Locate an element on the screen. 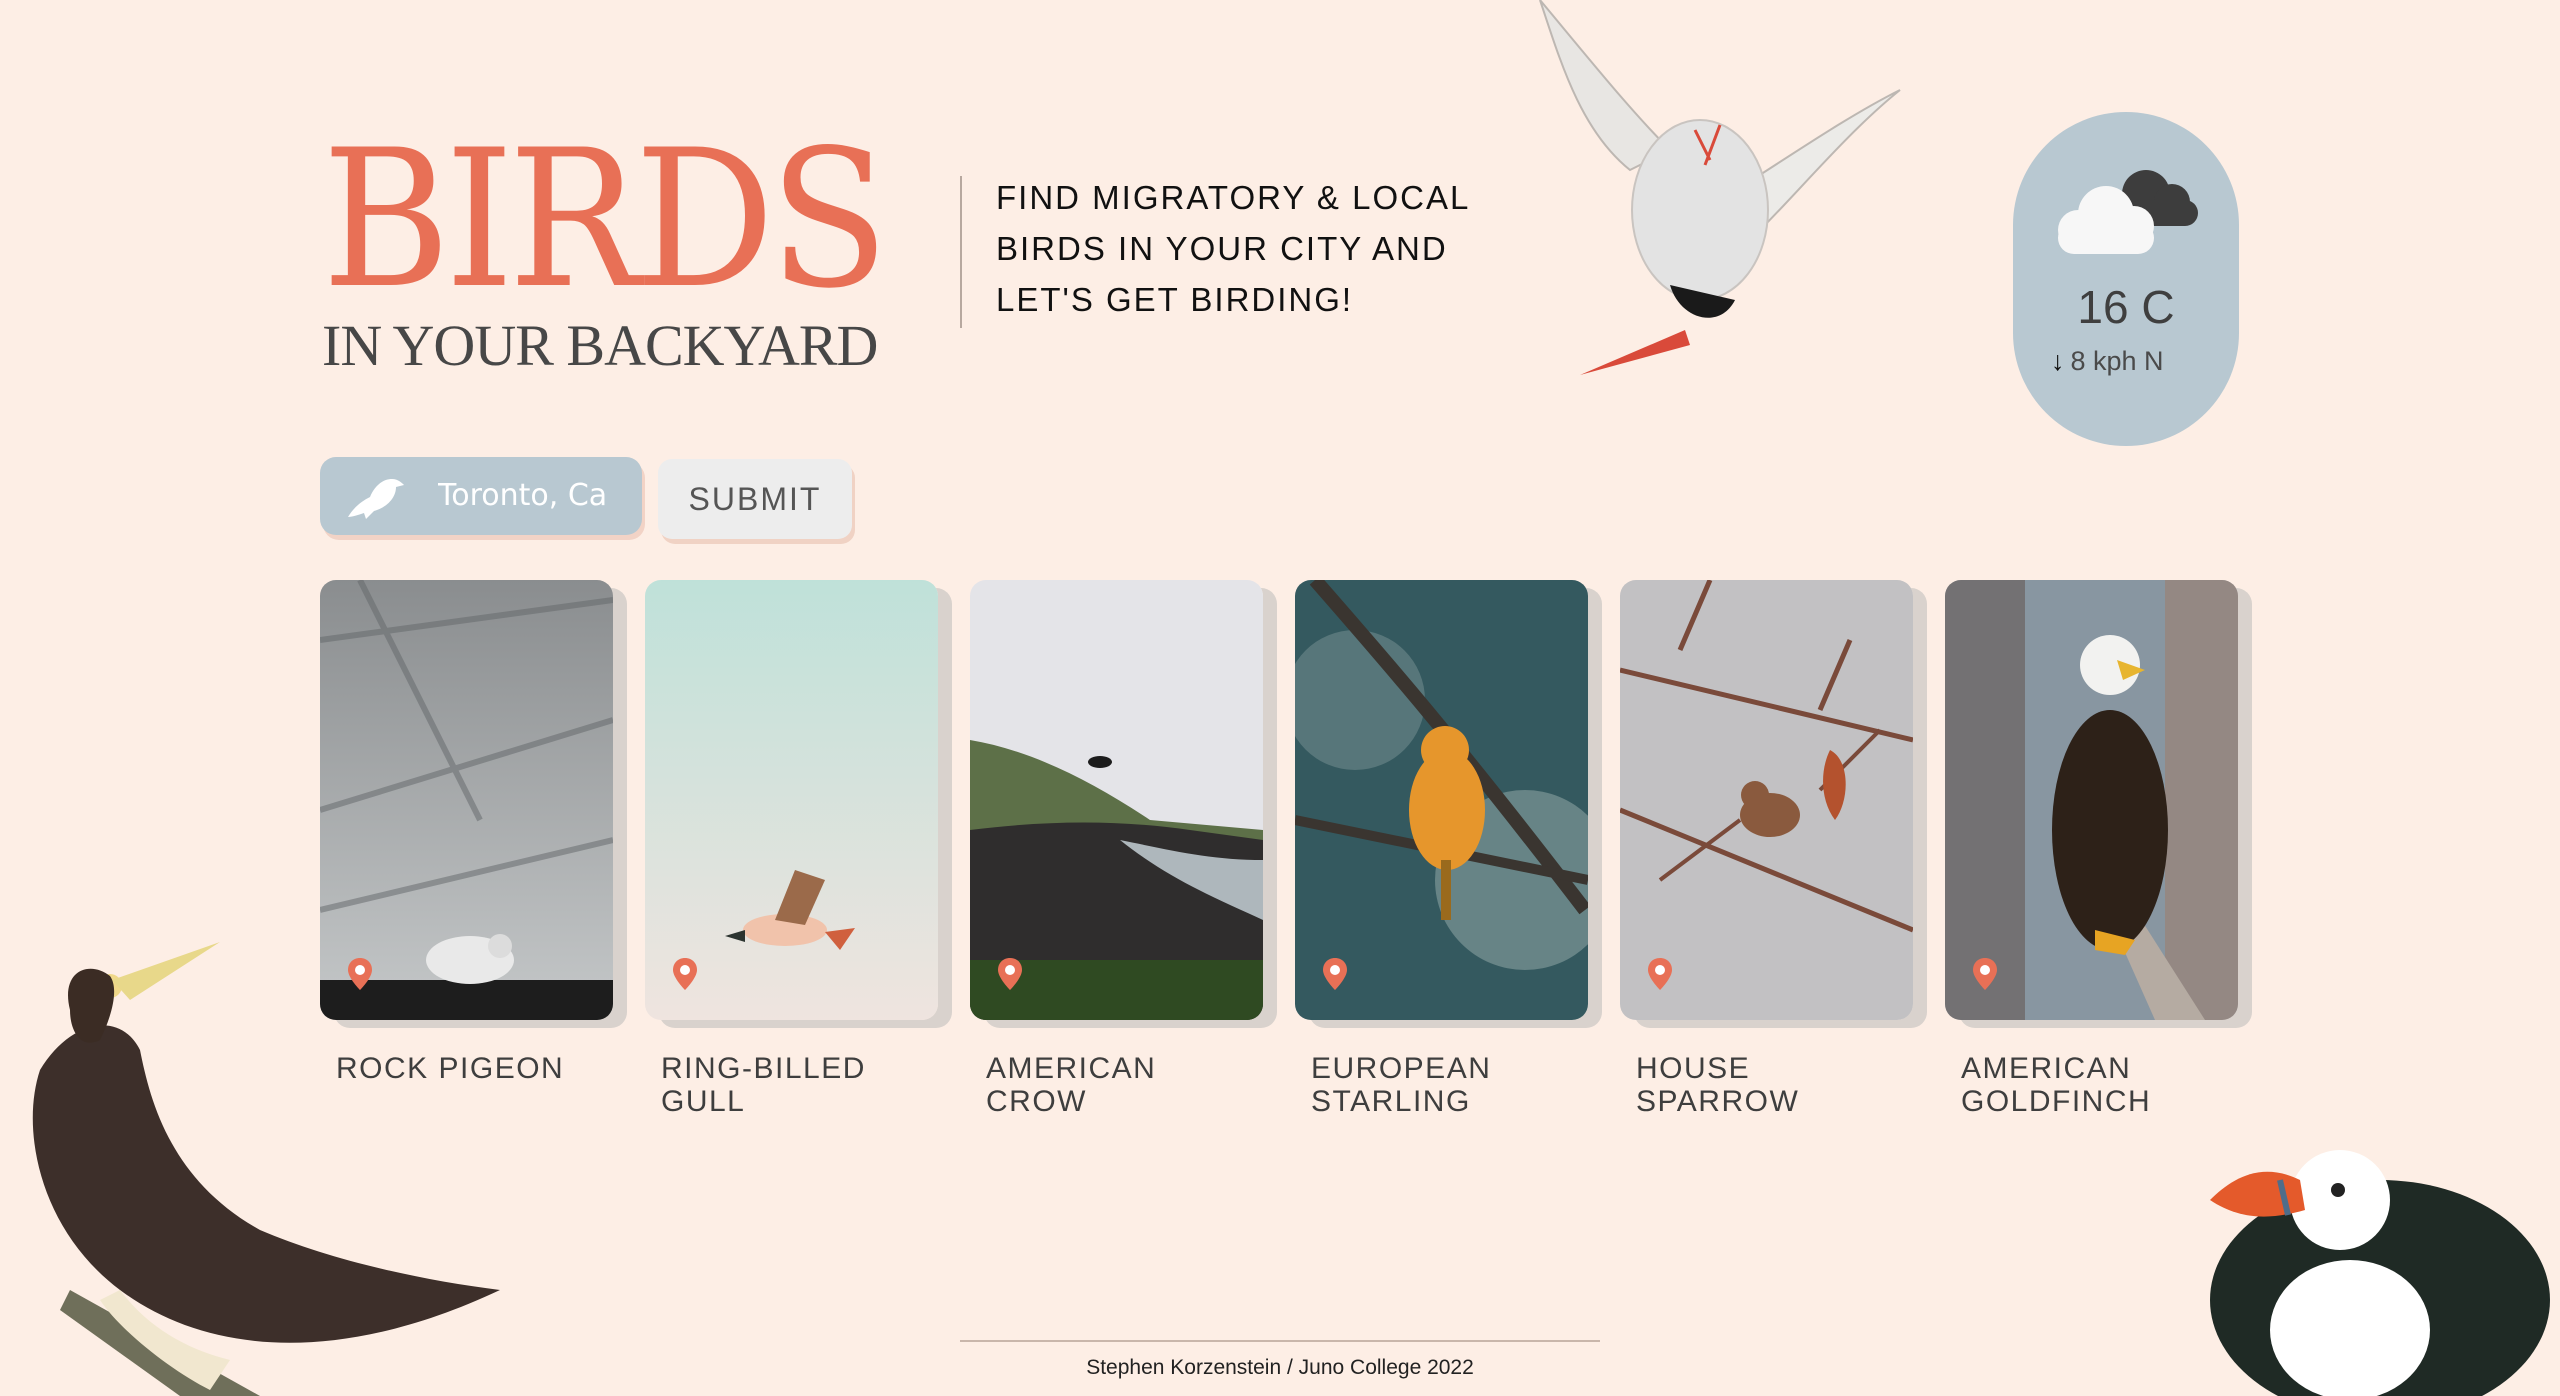 The width and height of the screenshot is (2560, 1396). puffin-illustration is located at coordinates (2380, 1273).